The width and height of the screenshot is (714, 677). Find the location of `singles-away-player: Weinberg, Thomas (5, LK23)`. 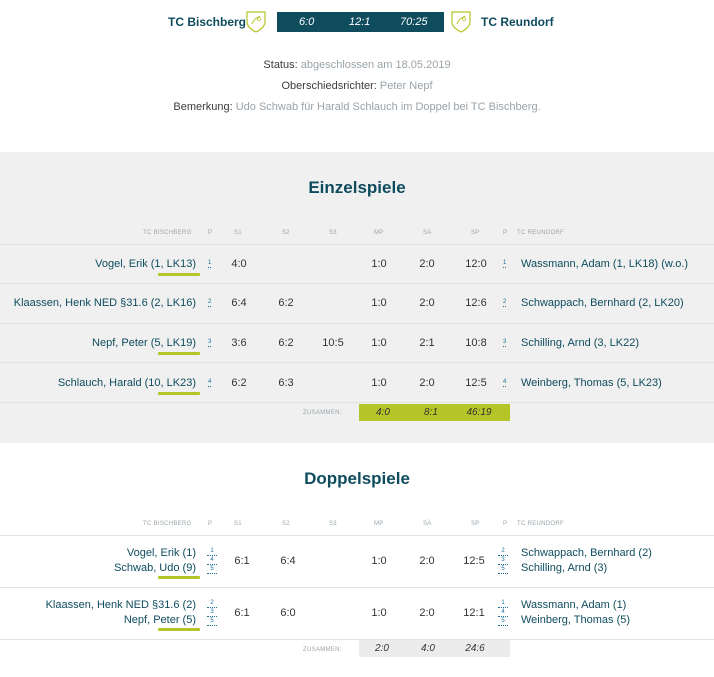

singles-away-player: Weinberg, Thomas (5, LK23) is located at coordinates (591, 383).